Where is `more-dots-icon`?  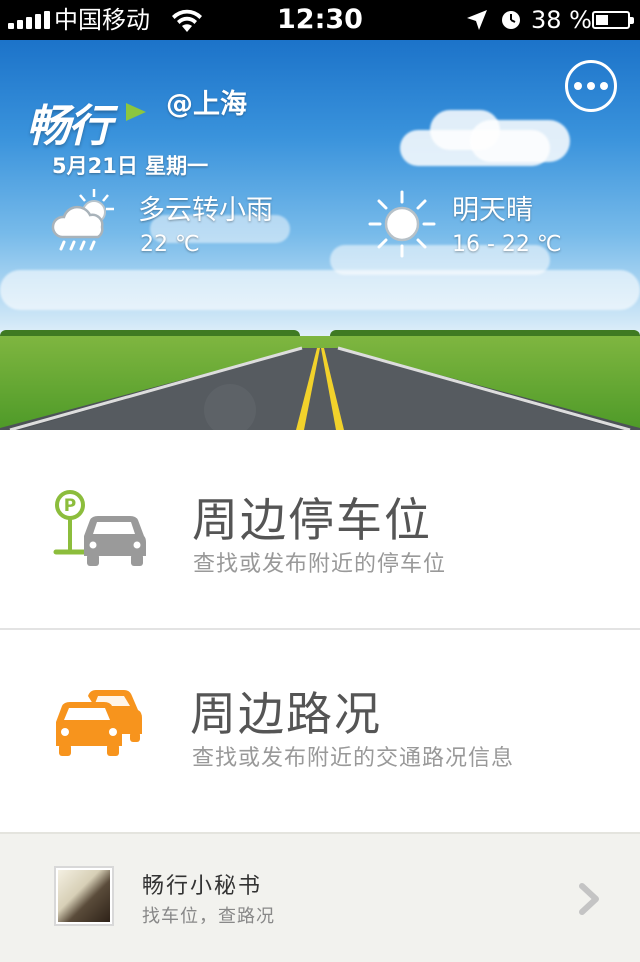 more-dots-icon is located at coordinates (578, 86).